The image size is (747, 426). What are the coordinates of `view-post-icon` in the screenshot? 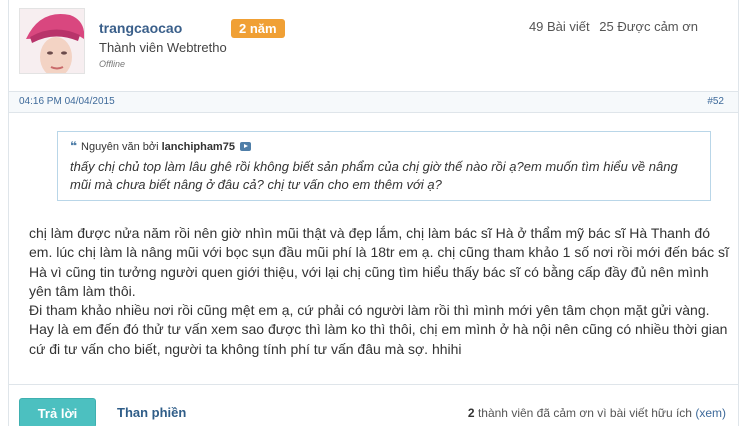 It's located at (245, 146).